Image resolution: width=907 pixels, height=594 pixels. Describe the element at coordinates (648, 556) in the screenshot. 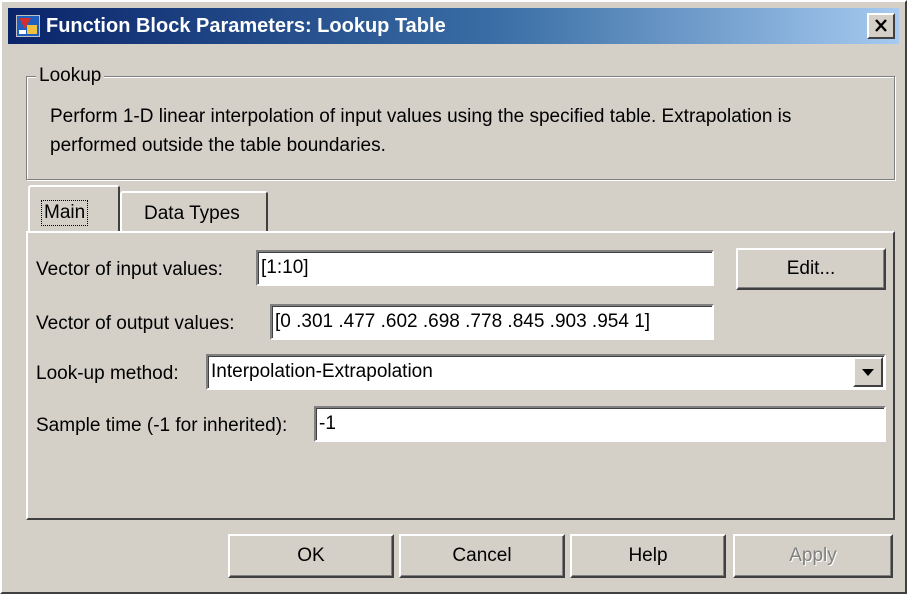

I see `help-button: Help` at that location.